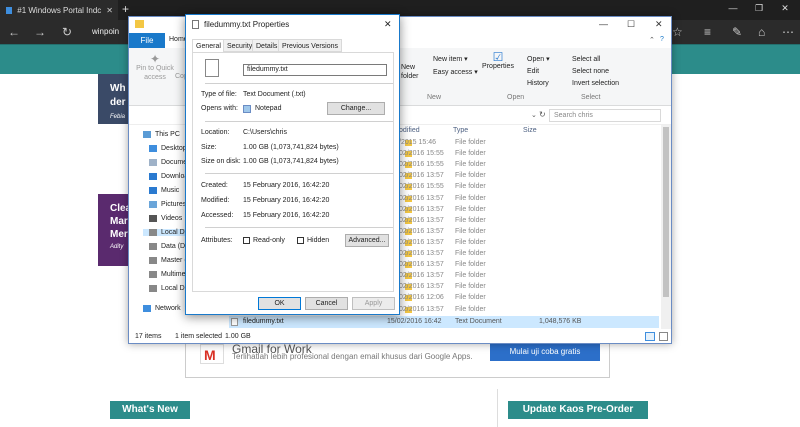 The image size is (800, 427). I want to click on share-icon: ⌂, so click(761, 32).